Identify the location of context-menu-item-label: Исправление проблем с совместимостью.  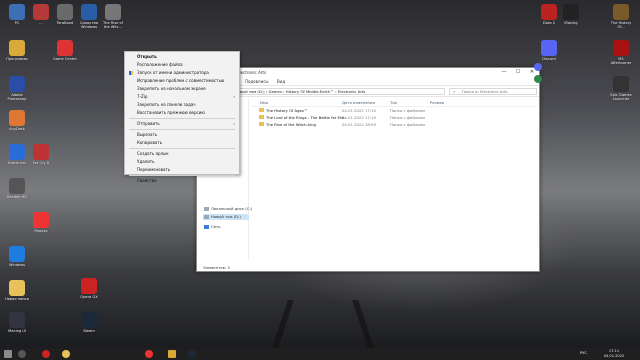
(181, 80).